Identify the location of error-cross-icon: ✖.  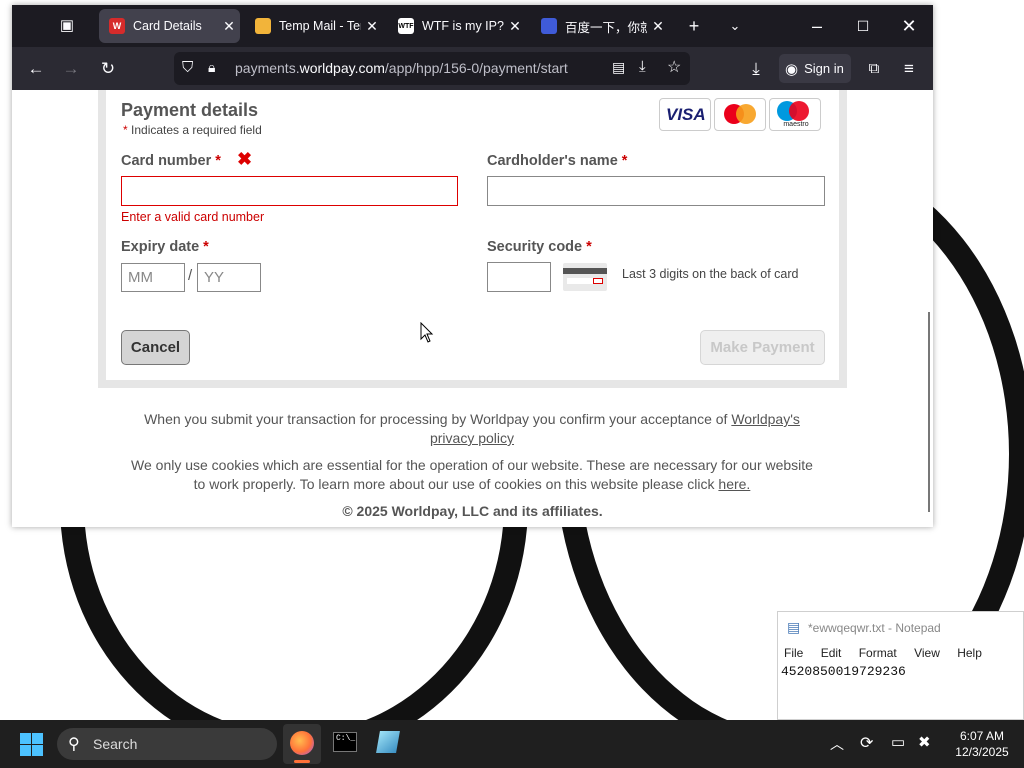
(245, 159).